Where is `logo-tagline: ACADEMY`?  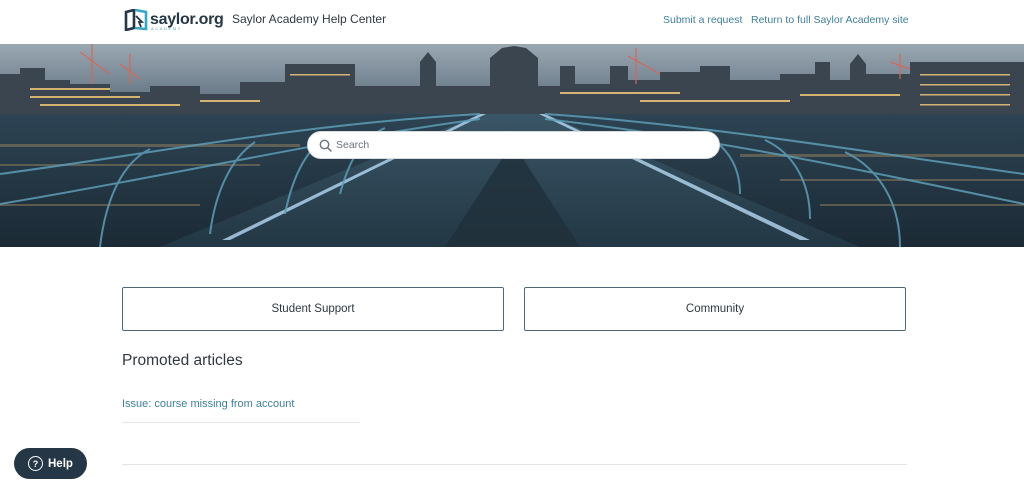
logo-tagline: ACADEMY is located at coordinates (166, 28).